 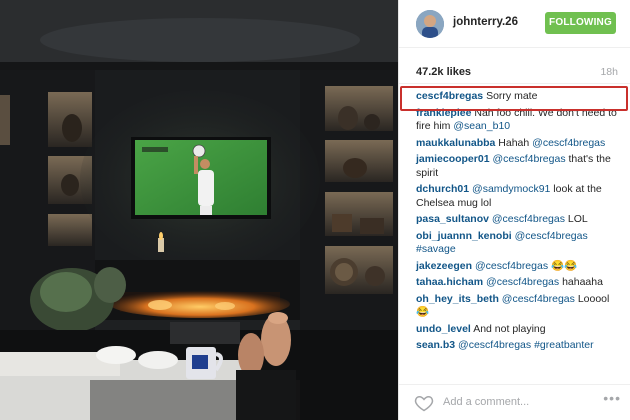 I want to click on comment-mention: #greatbanter, so click(x=564, y=345).